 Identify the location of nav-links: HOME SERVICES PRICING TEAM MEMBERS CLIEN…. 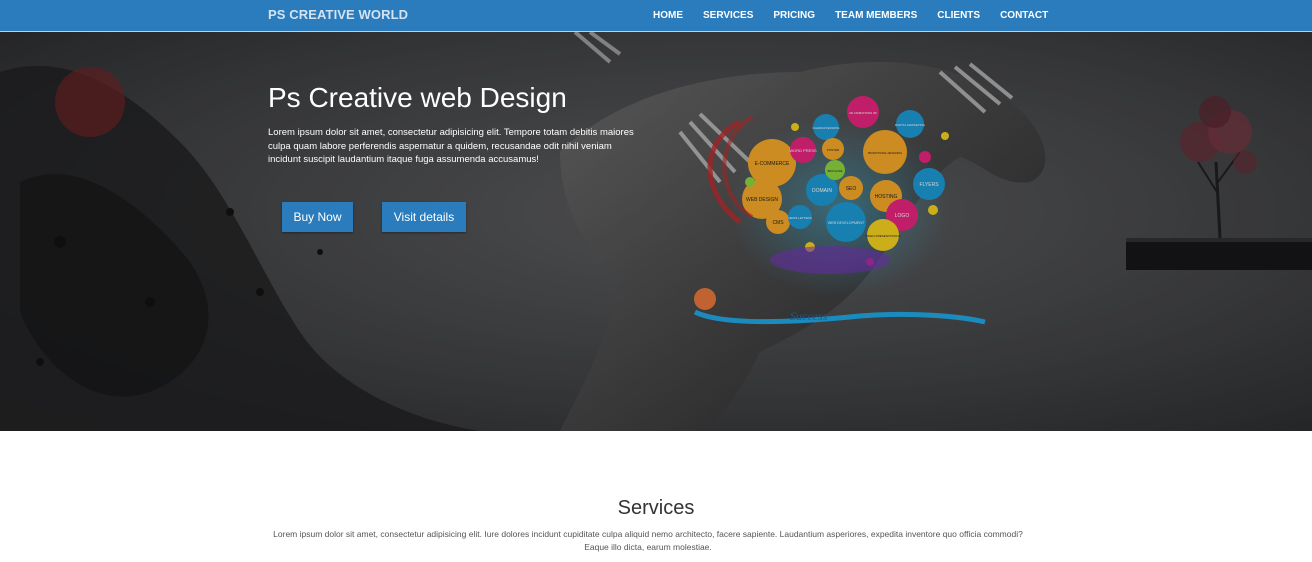
(850, 15).